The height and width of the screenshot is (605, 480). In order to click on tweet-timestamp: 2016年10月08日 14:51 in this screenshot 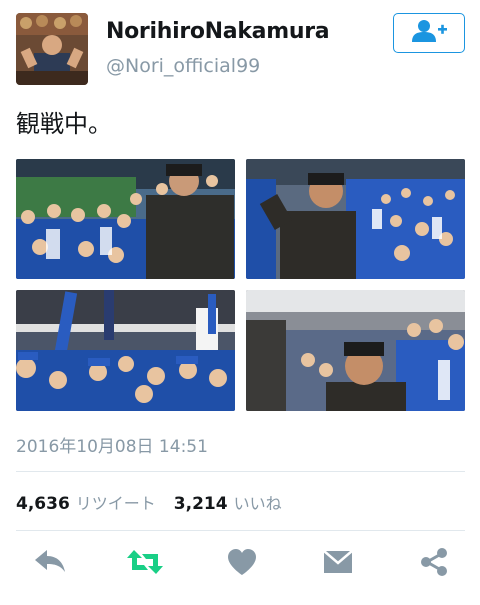, I will do `click(112, 444)`.